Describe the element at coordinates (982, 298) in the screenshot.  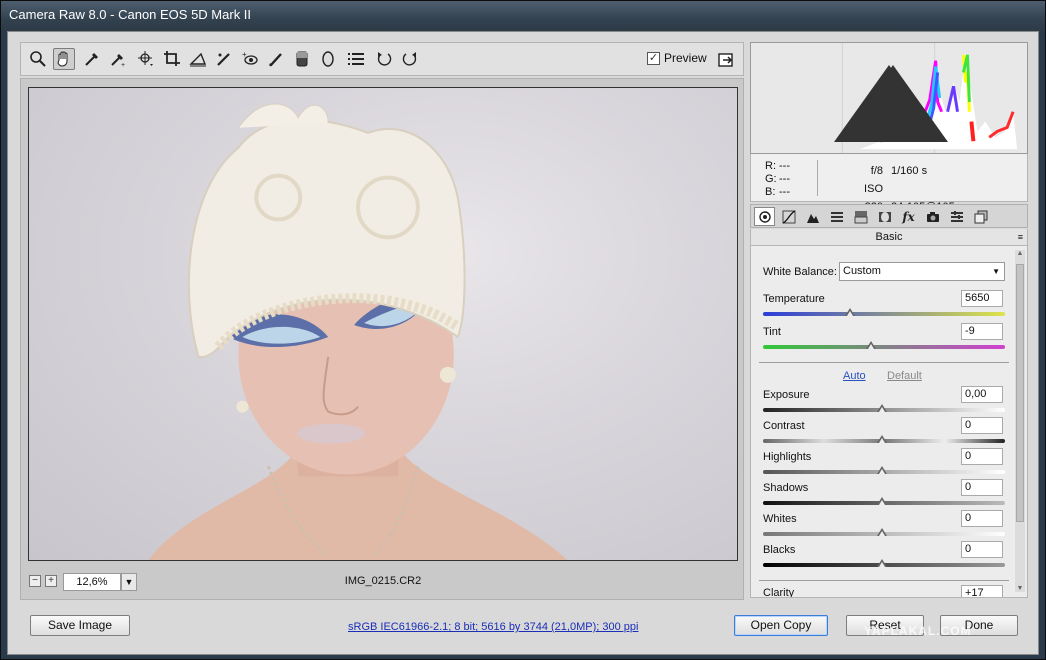
I see `temperature-field: 5650` at that location.